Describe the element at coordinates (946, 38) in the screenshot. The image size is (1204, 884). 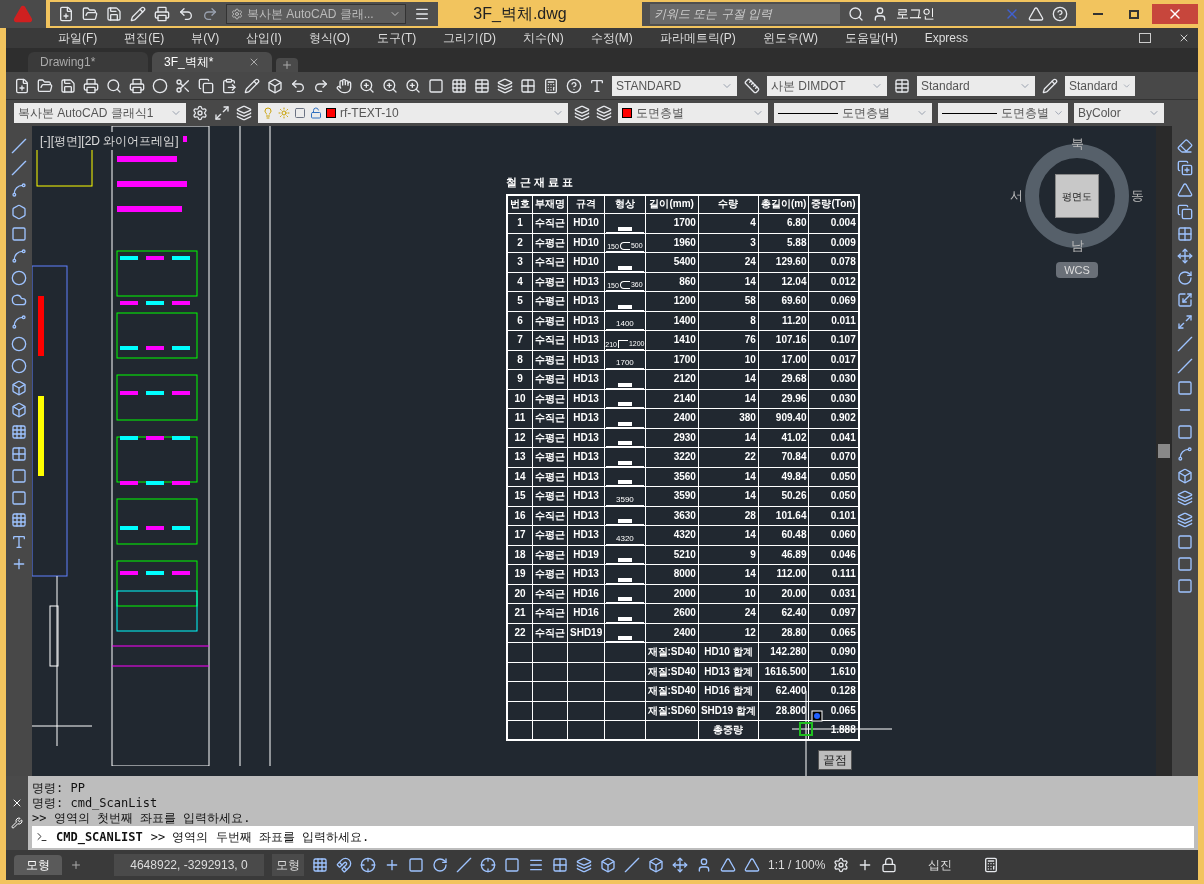
I see `menu-item: Express` at that location.